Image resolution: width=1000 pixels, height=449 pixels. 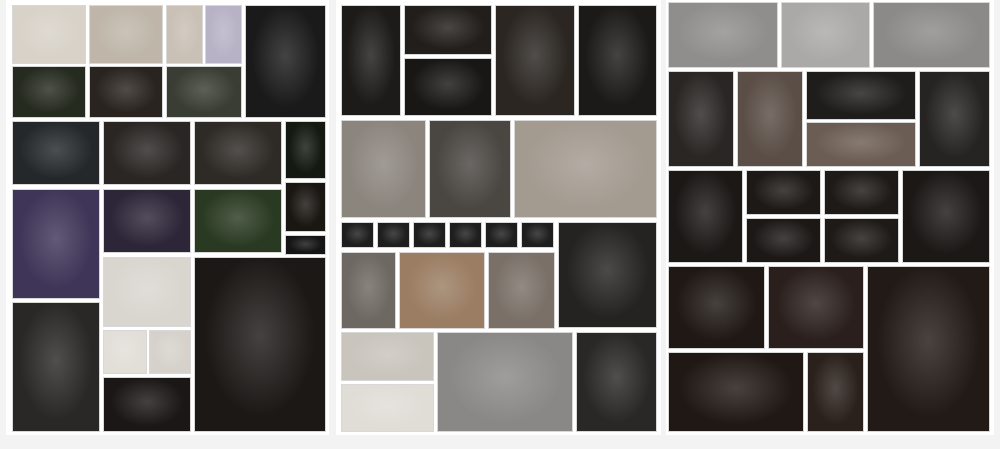 I want to click on tile-gear-face, so click(x=442, y=290).